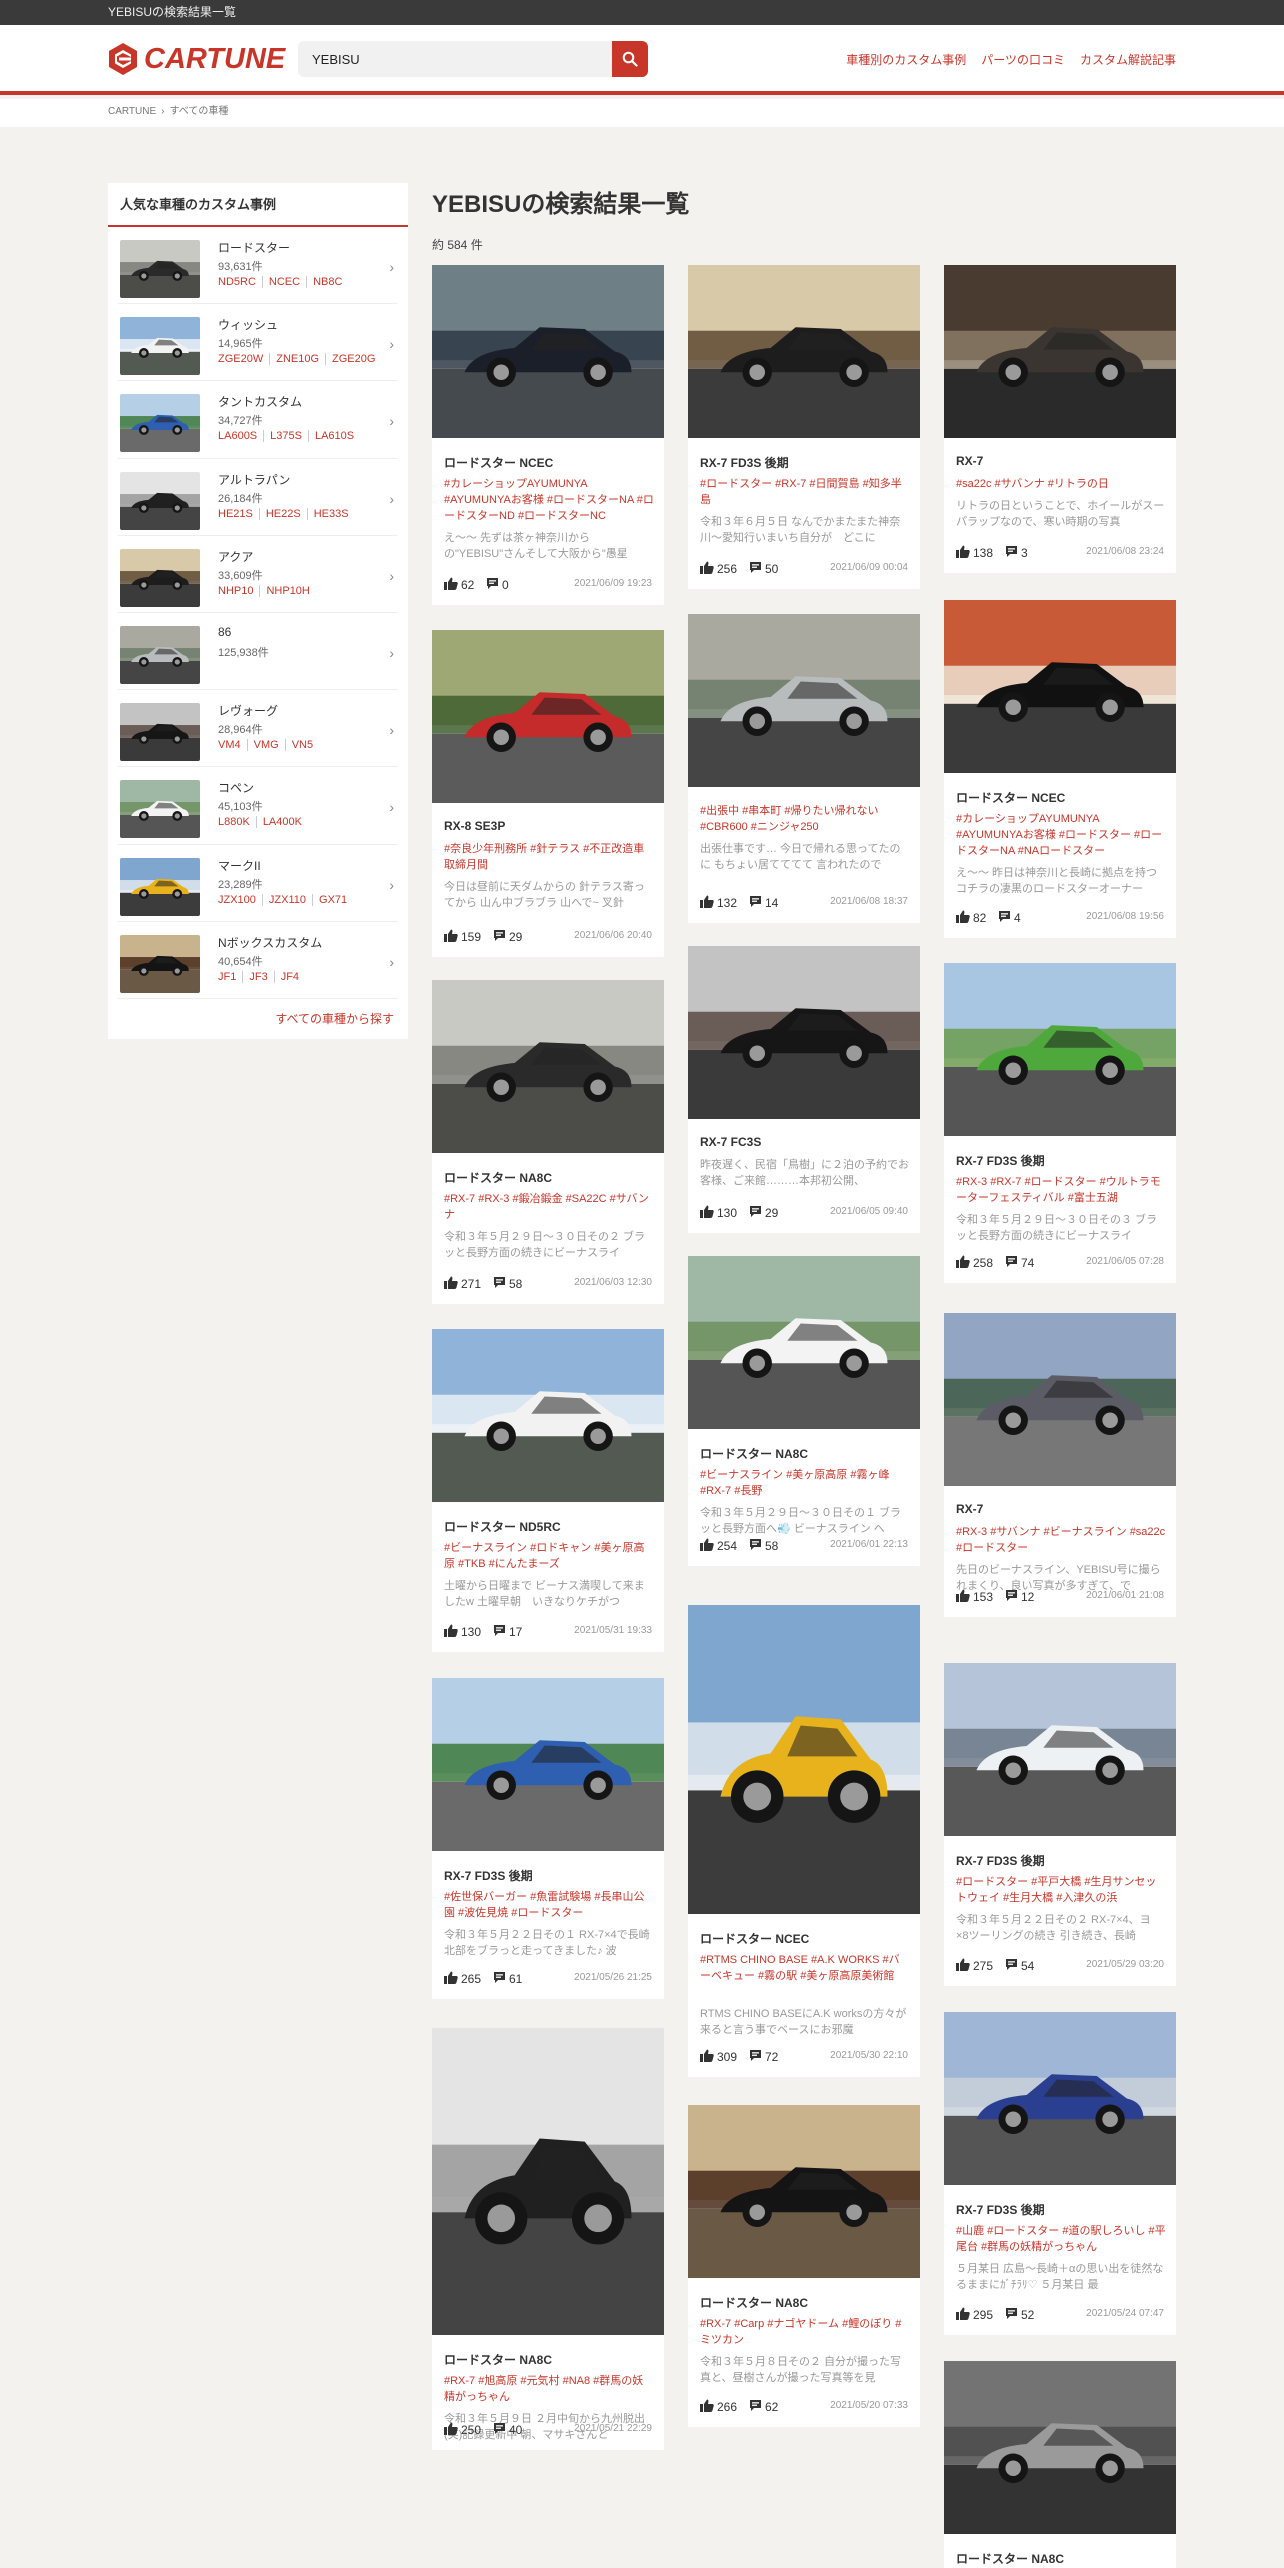 The image size is (1284, 2568). I want to click on sidebar-item: 86 125,938件 ›, so click(258, 652).